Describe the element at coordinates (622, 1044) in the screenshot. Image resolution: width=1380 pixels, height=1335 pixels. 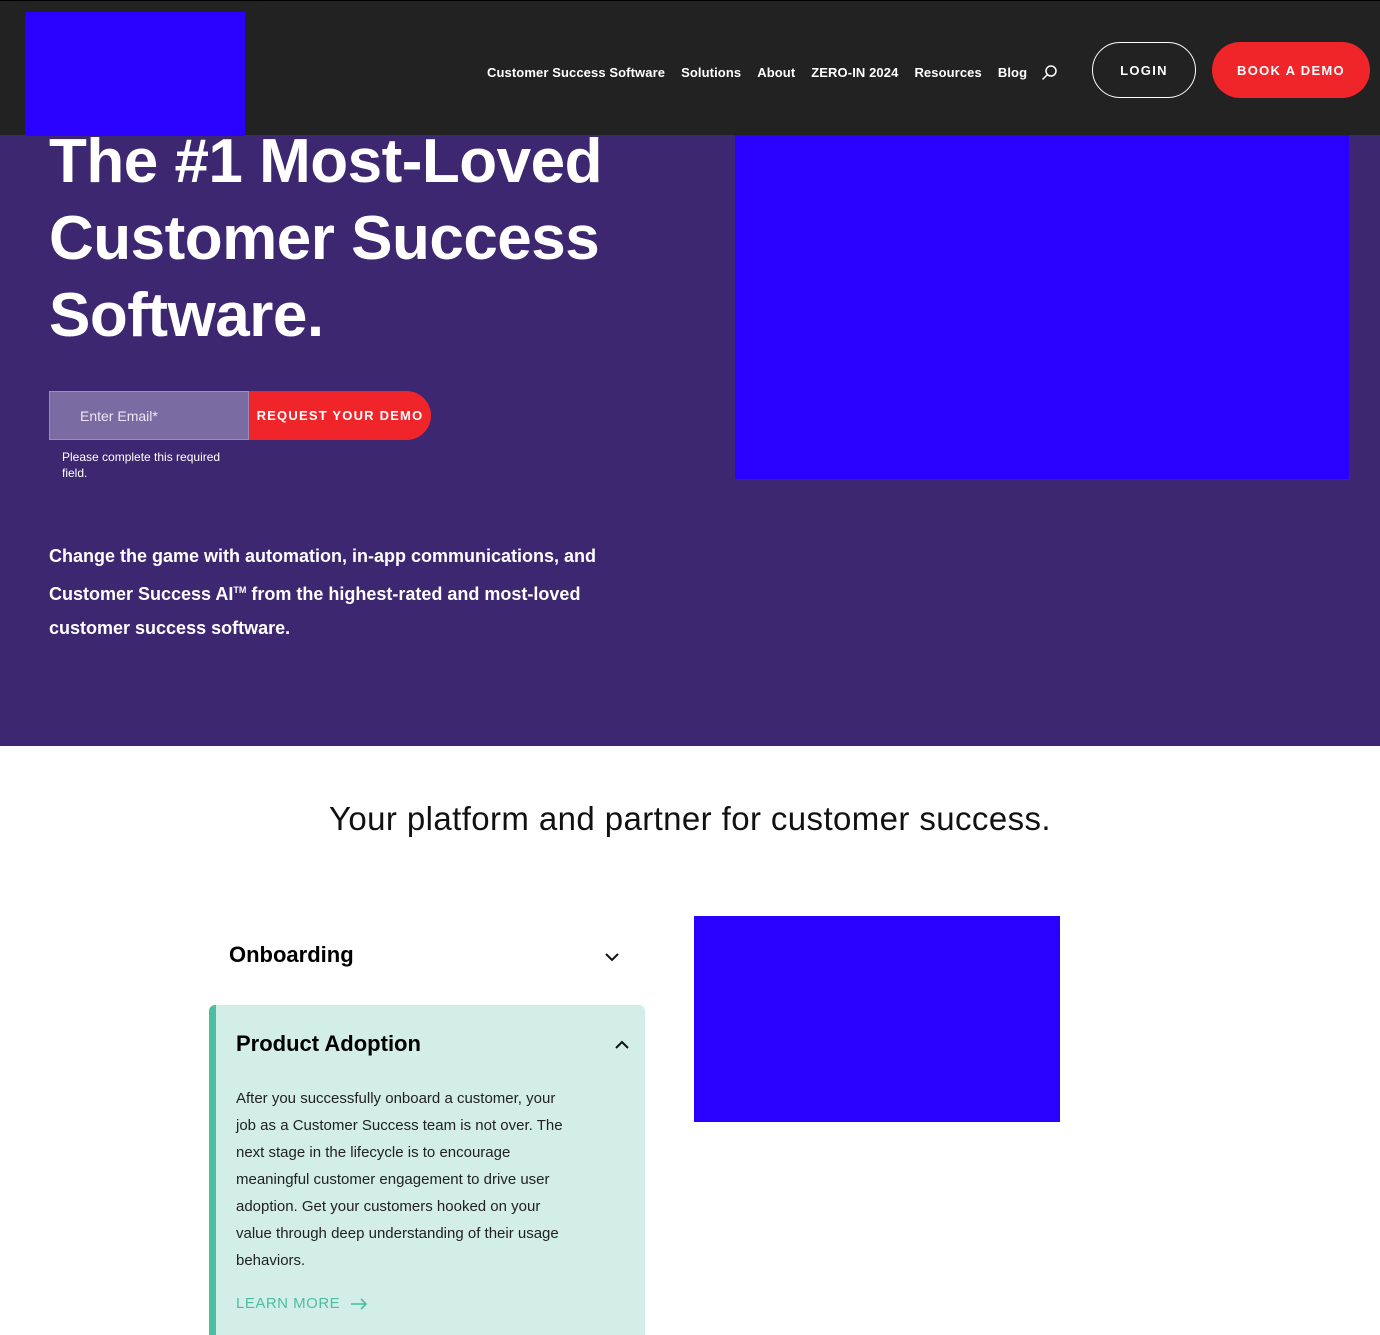
I see `chevron-up-icon` at that location.